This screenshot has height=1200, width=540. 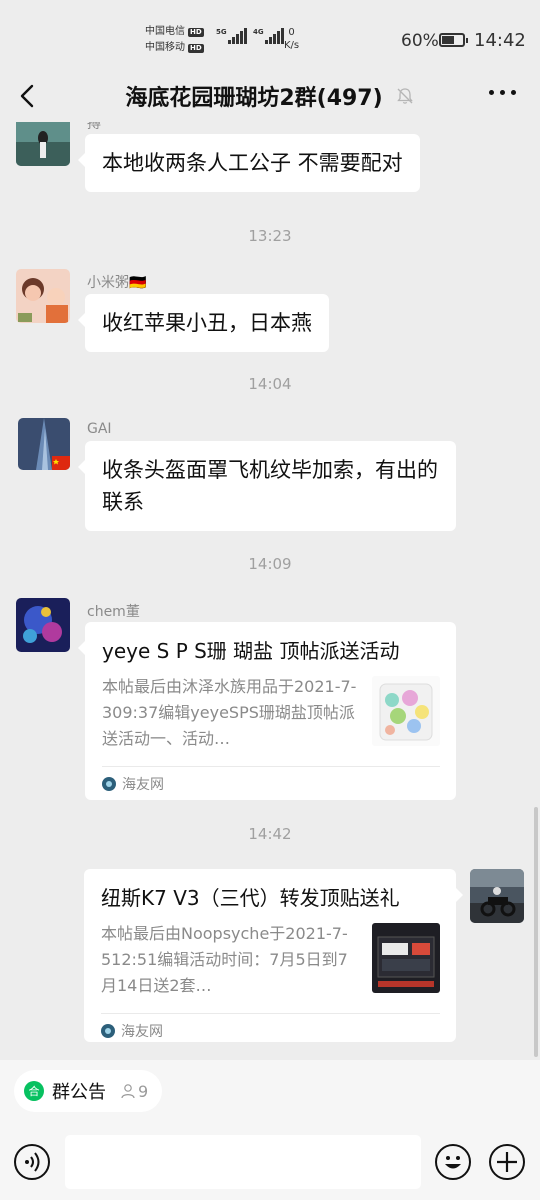 What do you see at coordinates (207, 323) in the screenshot?
I see `message-text: 收红苹果小丑，日本燕` at bounding box center [207, 323].